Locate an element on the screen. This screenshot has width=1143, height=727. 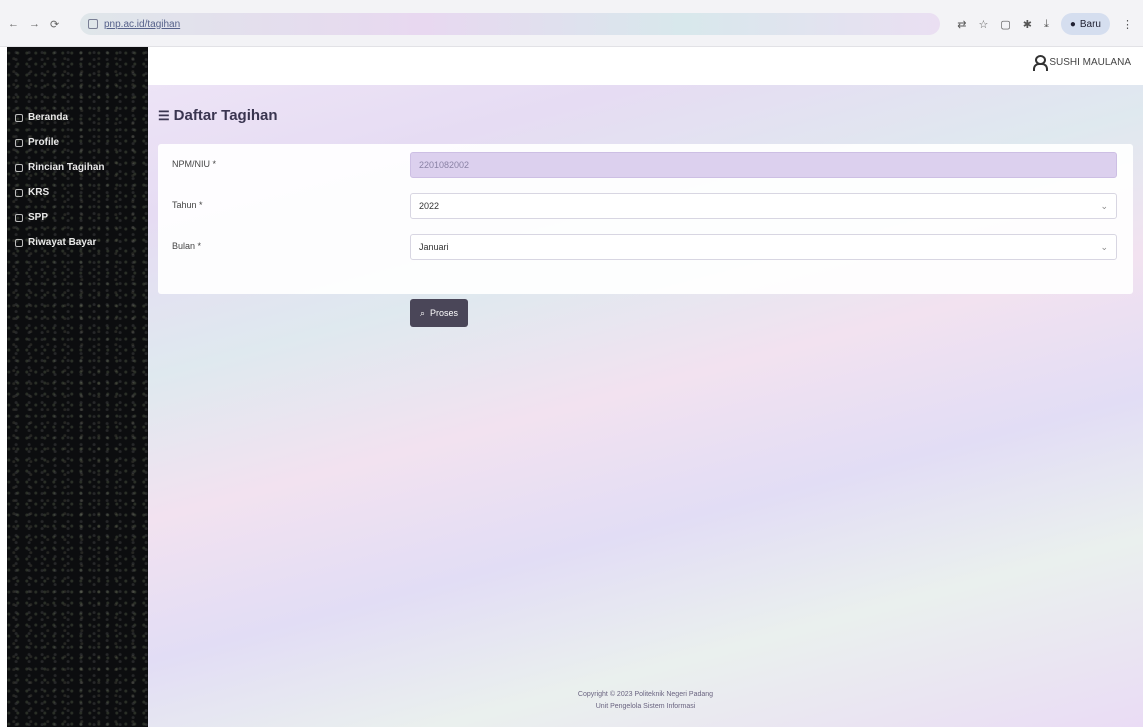
footer-unit: Unit Pengelola Sistem Informasi is located at coordinates (645, 706).